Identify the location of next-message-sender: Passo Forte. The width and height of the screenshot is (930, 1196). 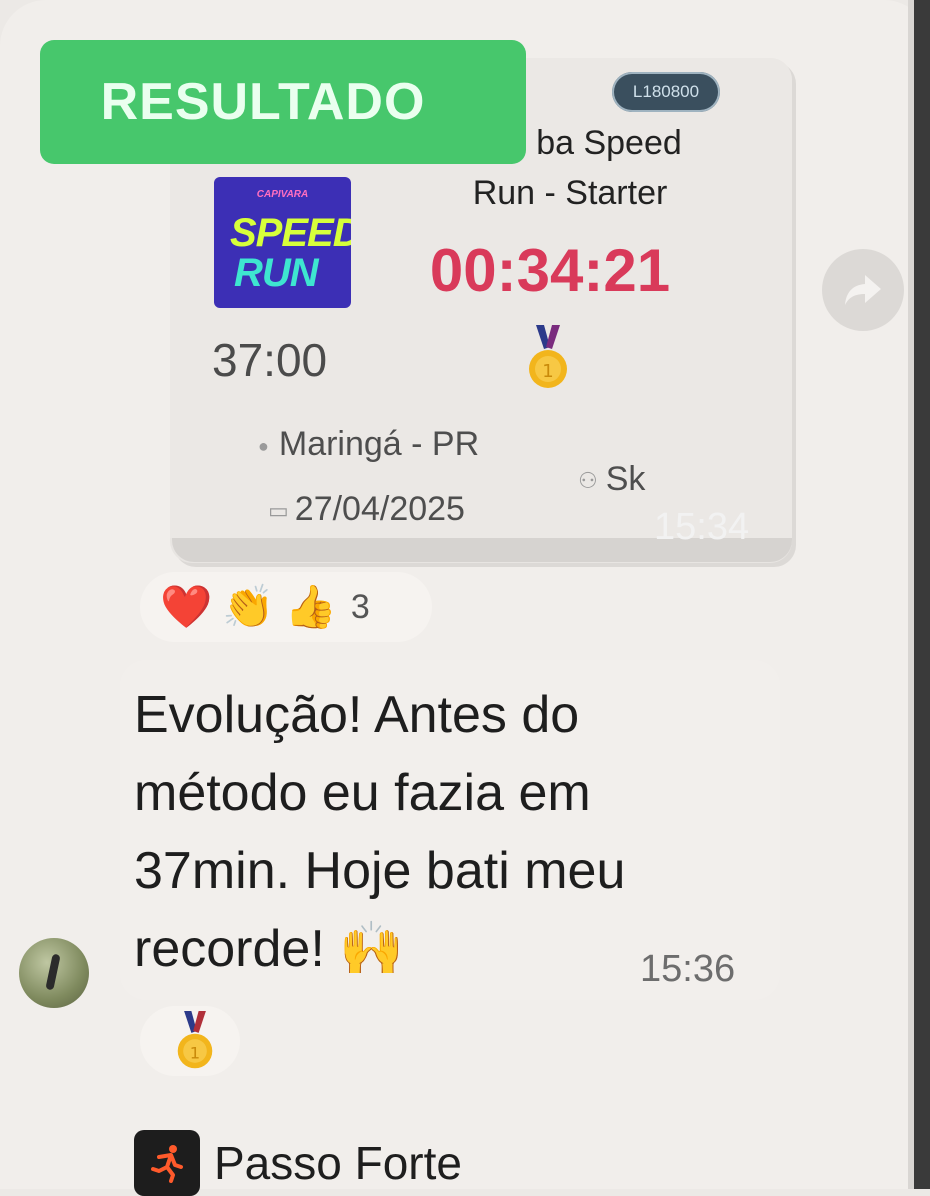
(298, 1163).